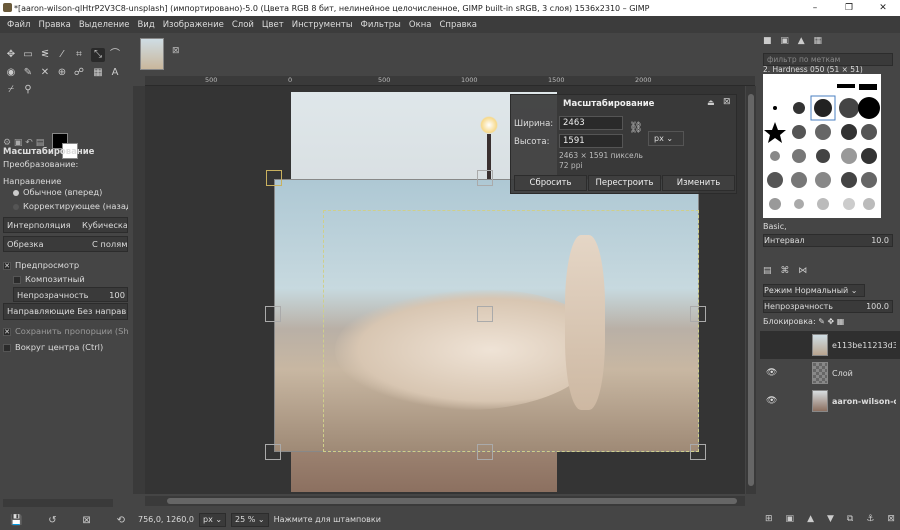  I want to click on keep-aspect-checkbox: ✕ Сохранить пропорции (Shi, so click(65, 331).